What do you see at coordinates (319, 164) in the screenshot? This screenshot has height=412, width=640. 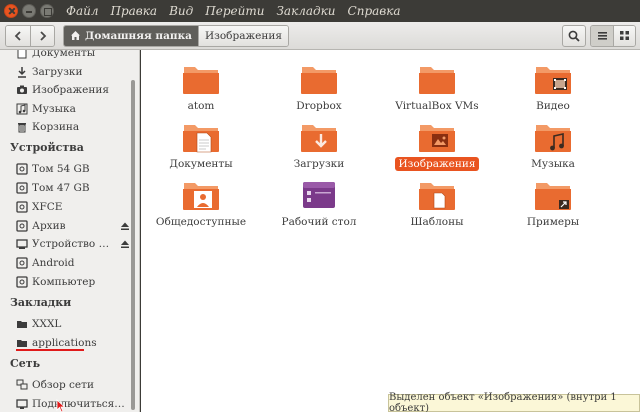 I see `file-name: Загрузки` at bounding box center [319, 164].